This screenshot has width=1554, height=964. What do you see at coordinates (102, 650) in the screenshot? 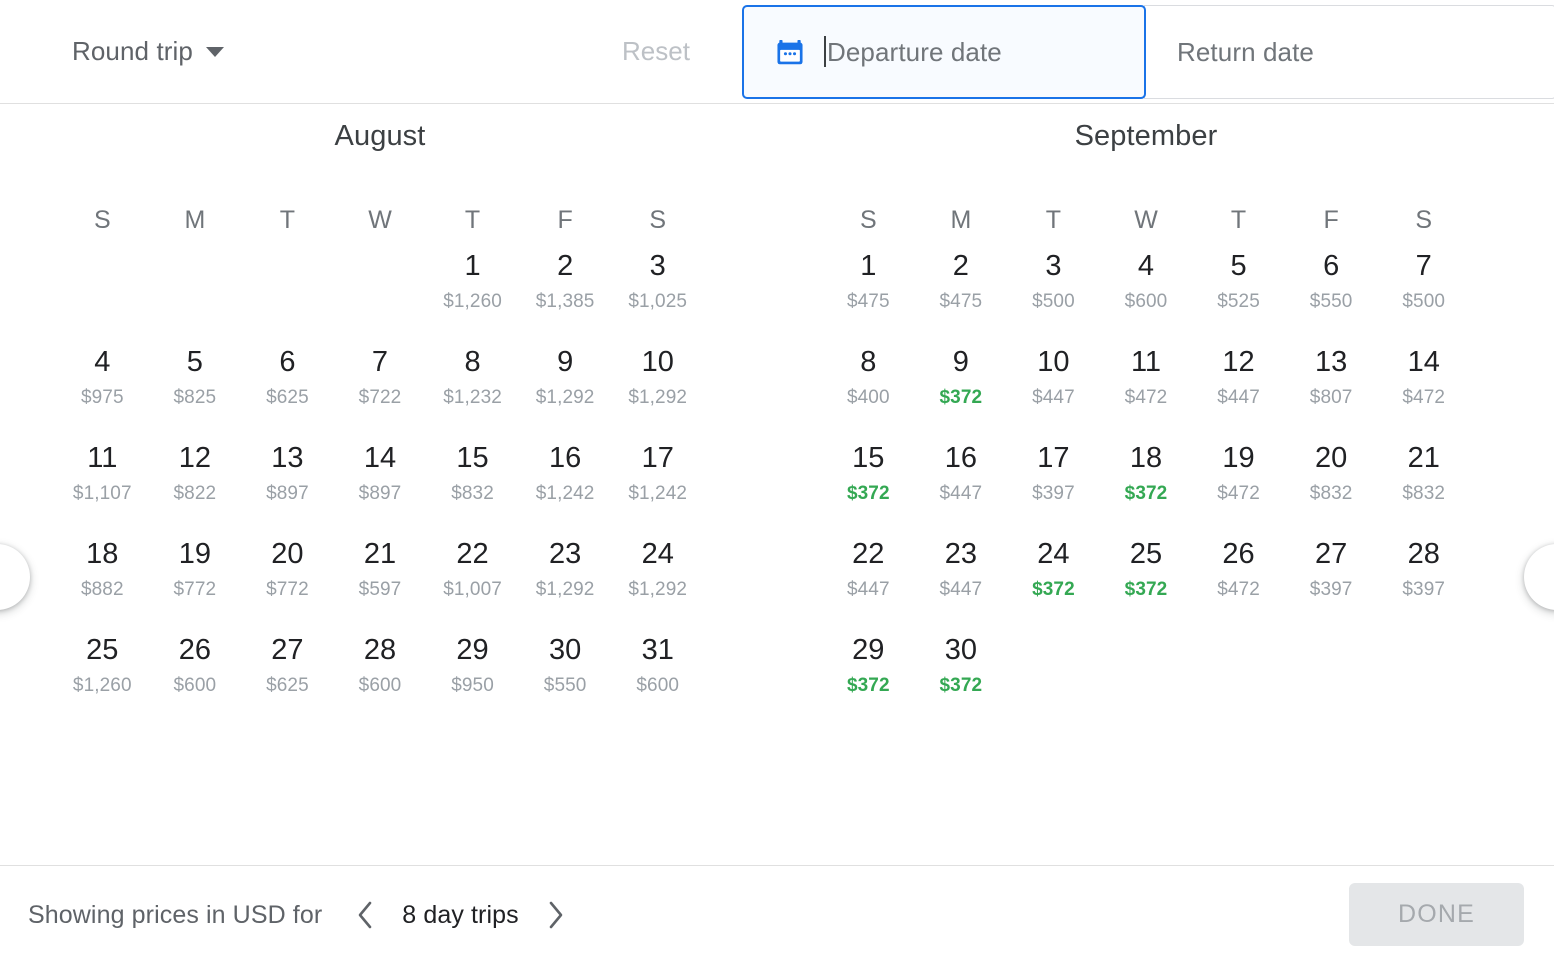
I see `day-number: 25` at bounding box center [102, 650].